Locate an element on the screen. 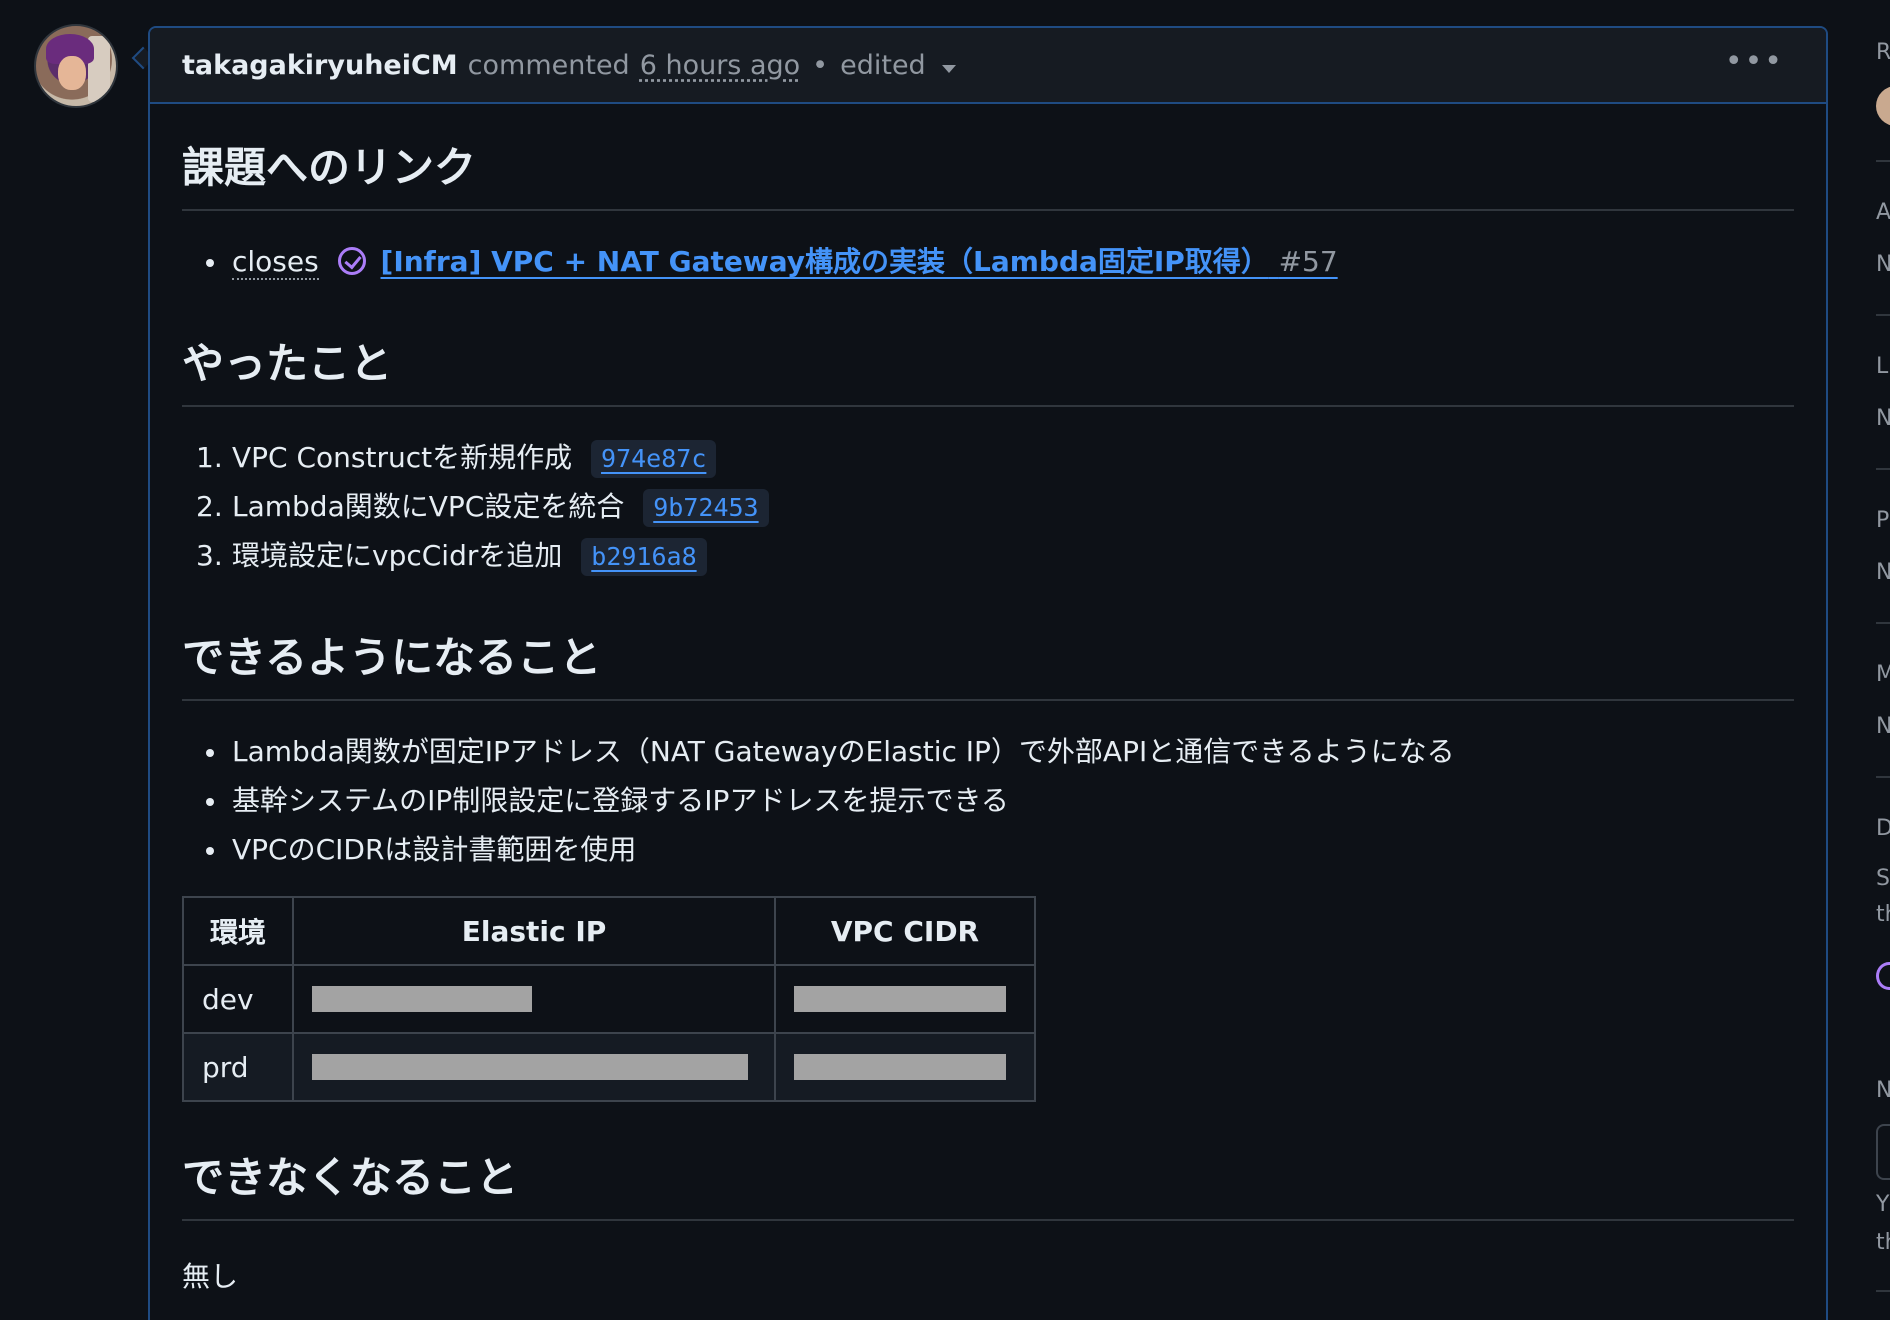 The height and width of the screenshot is (1320, 1890). comment-action: commented is located at coordinates (548, 65).